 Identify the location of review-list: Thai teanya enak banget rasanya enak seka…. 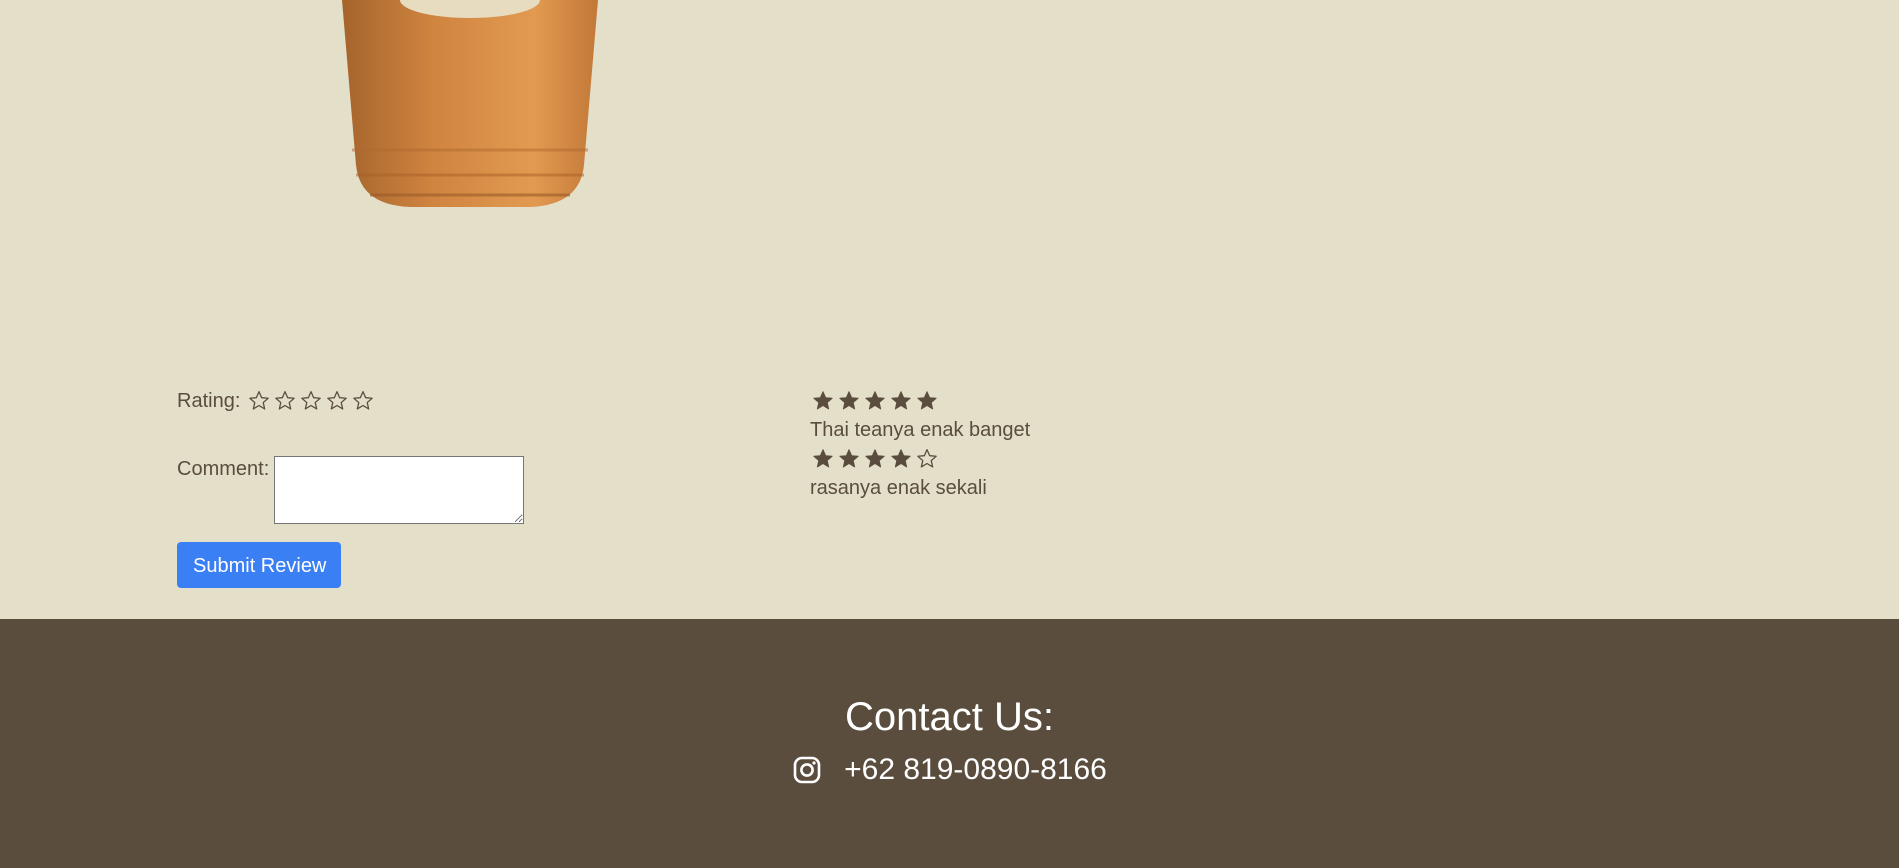
(920, 446).